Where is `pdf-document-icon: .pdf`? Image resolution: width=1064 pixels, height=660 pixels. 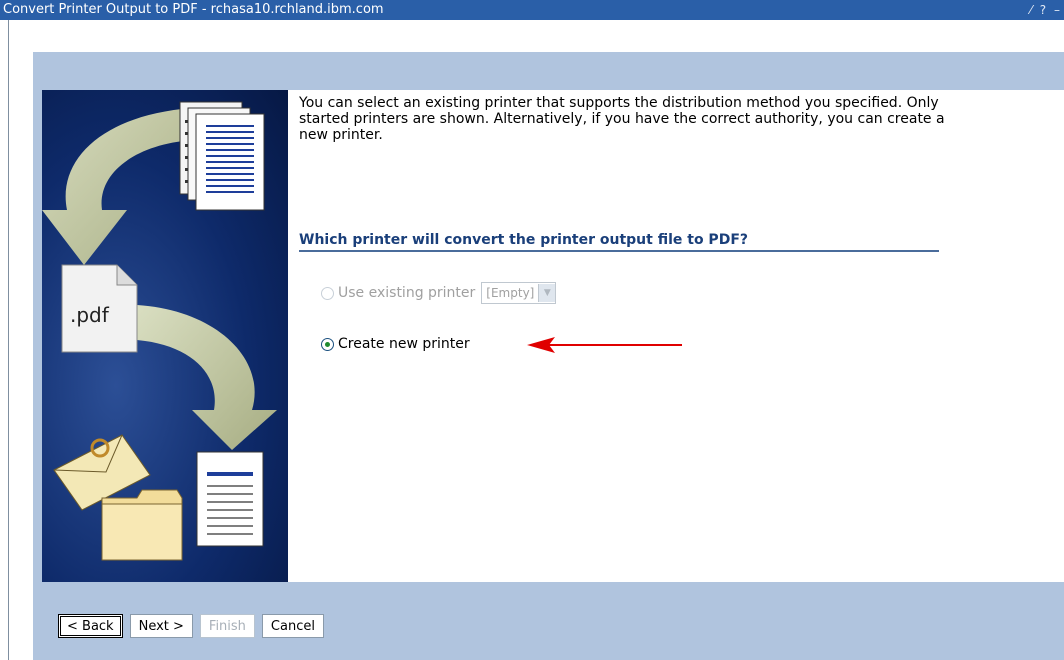 pdf-document-icon: .pdf is located at coordinates (99, 308).